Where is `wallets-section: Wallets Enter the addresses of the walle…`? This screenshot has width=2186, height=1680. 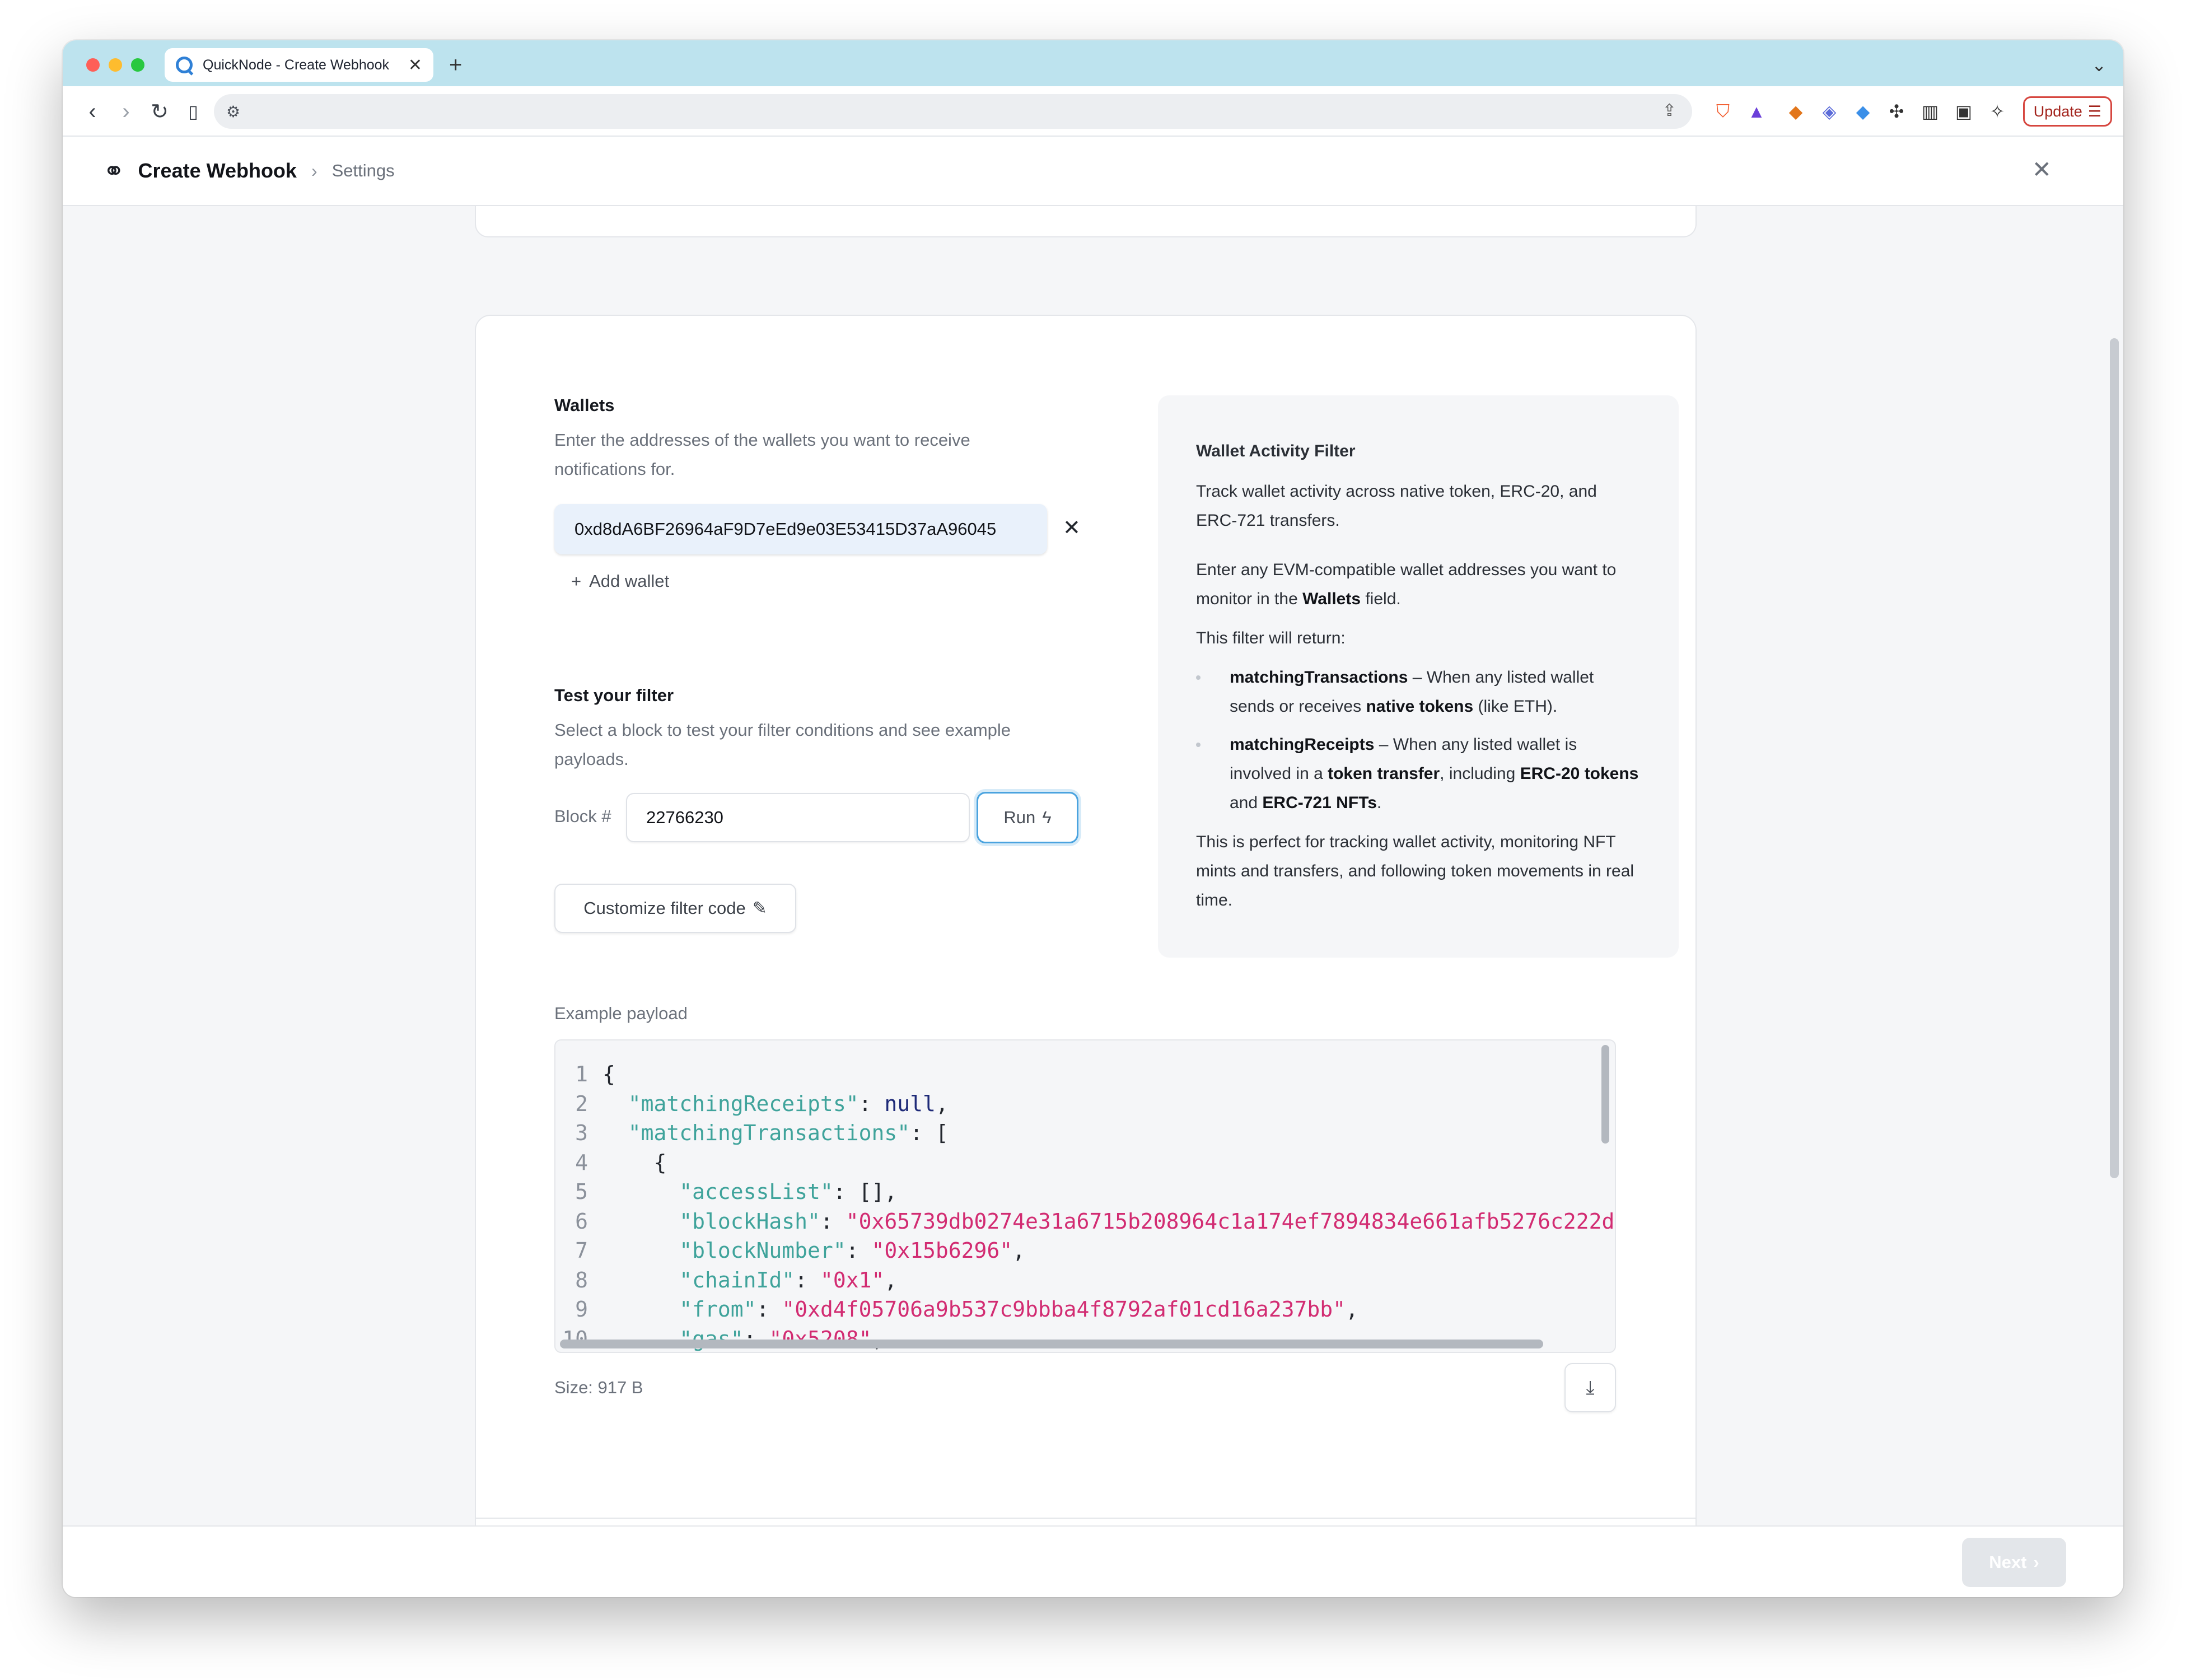 wallets-section: Wallets Enter the addresses of the walle… is located at coordinates (817, 440).